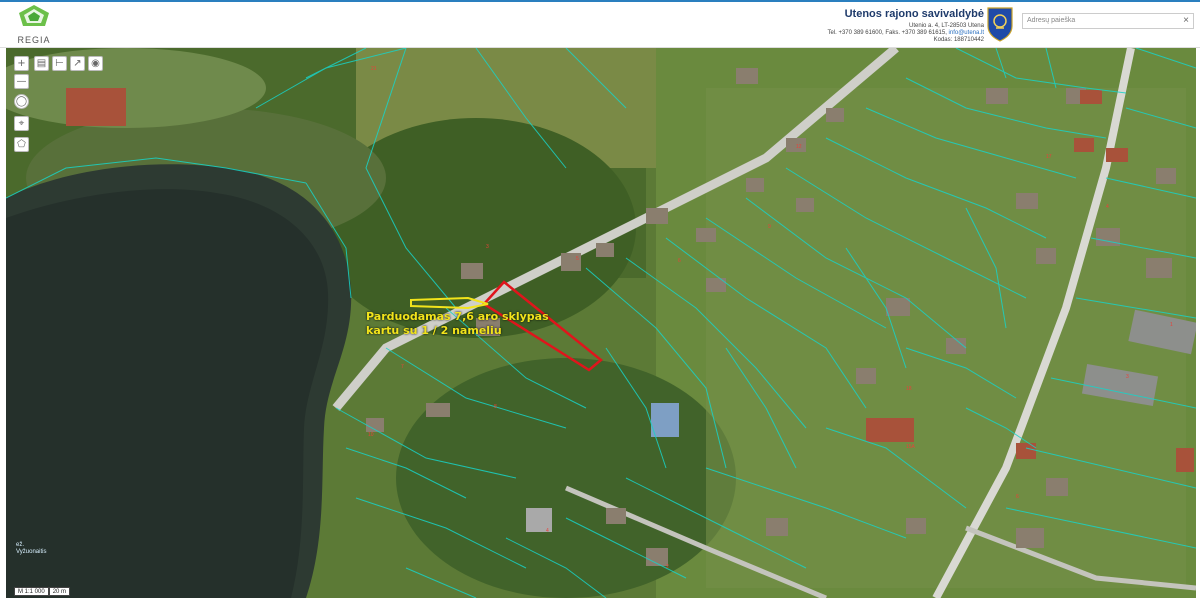  Describe the element at coordinates (667, 567) in the screenshot. I see `svg-text: 2` at that location.